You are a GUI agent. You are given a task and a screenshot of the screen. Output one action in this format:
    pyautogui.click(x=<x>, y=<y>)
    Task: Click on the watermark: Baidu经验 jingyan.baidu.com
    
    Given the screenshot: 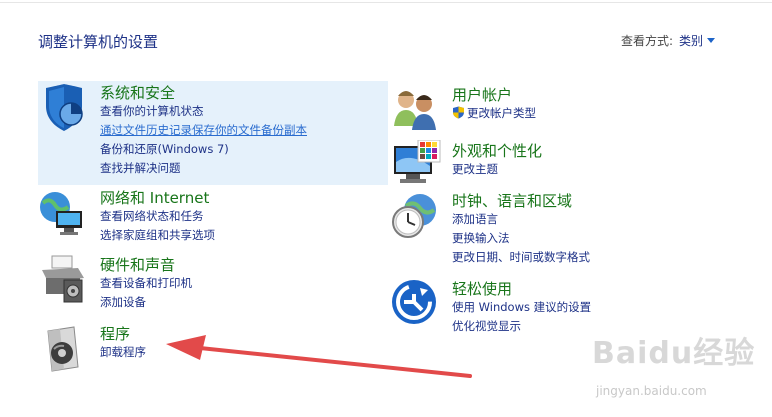 What is the action you would take?
    pyautogui.click(x=677, y=368)
    